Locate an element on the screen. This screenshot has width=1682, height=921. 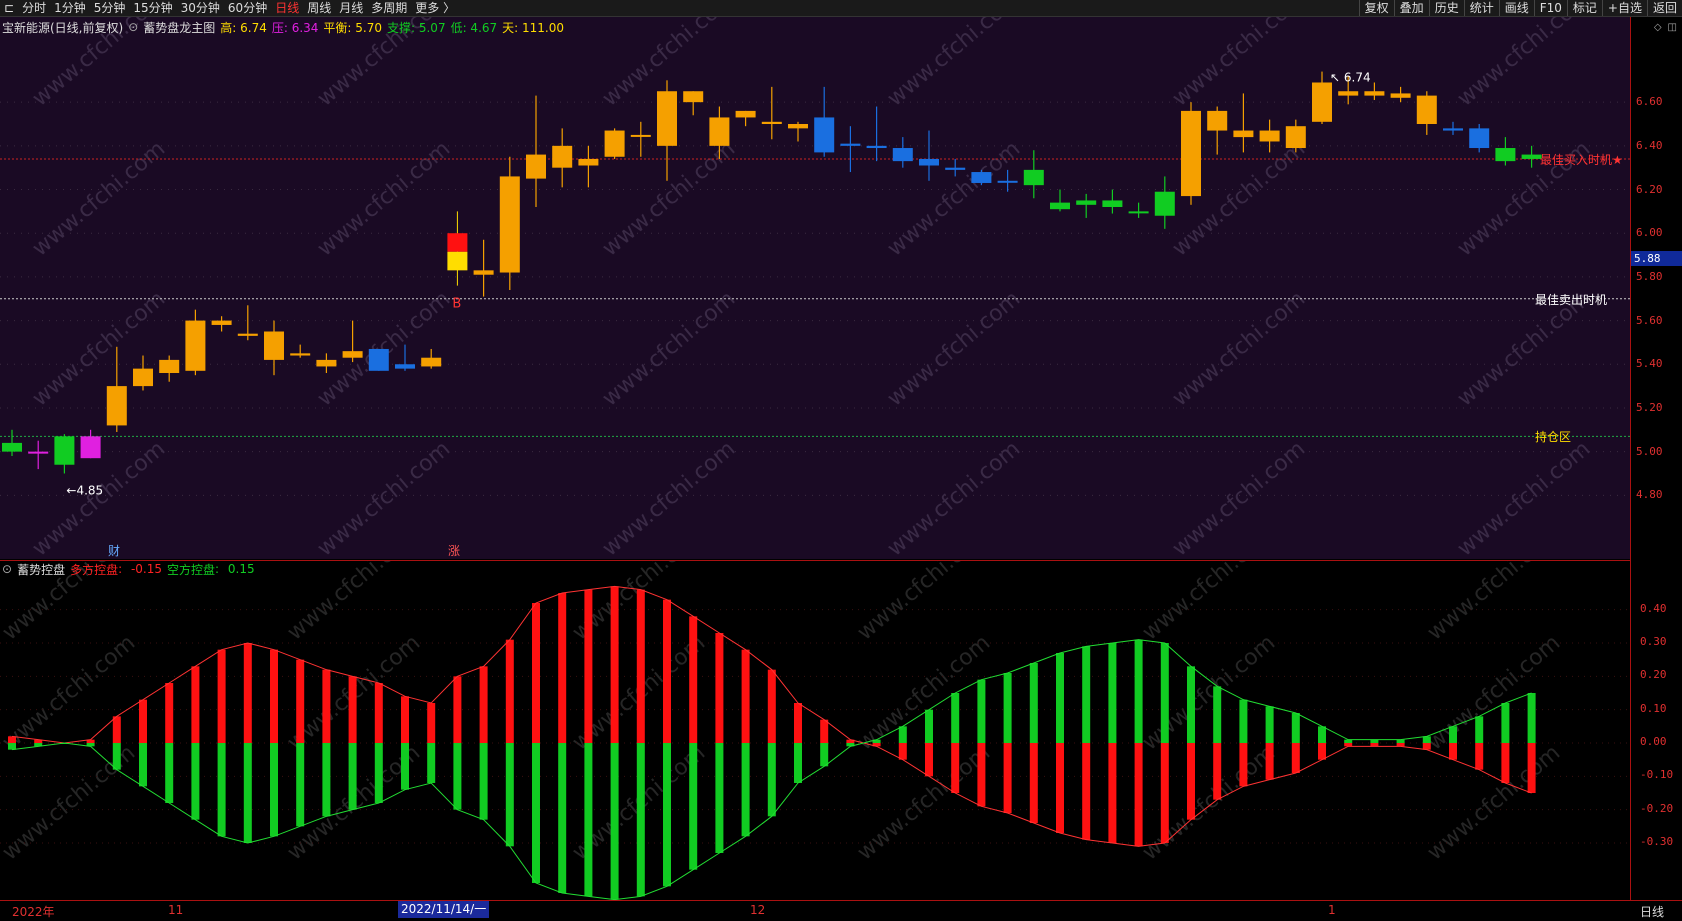
period-label: 日线 is located at coordinates (1652, 911).